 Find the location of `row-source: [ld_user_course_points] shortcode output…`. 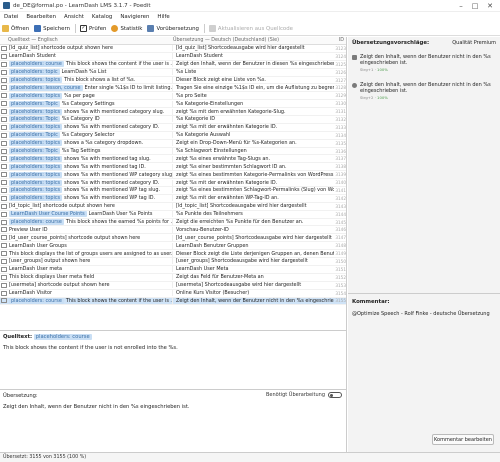

row-source: [ld_user_course_points] shortcode output… is located at coordinates (90, 238).